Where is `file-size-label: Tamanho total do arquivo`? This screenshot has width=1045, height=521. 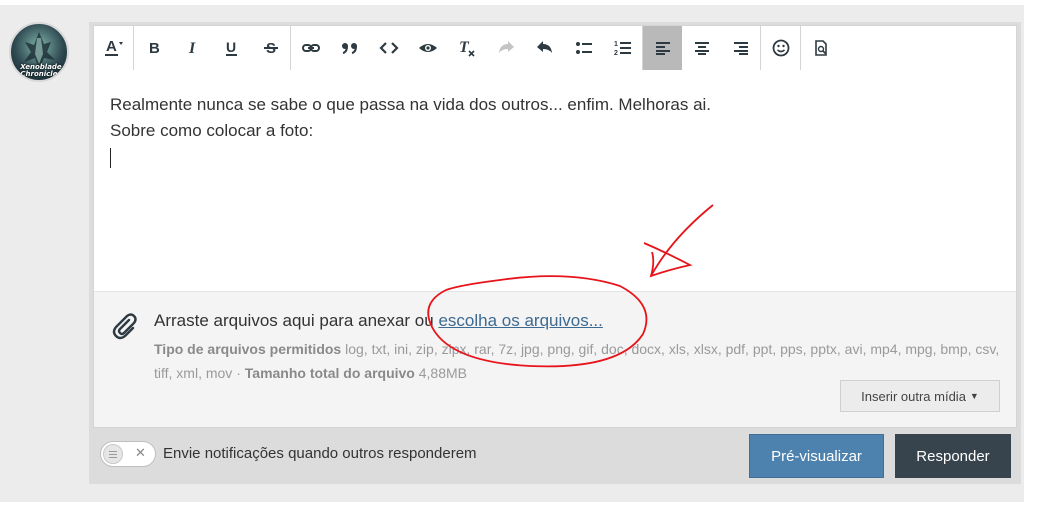
file-size-label: Tamanho total do arquivo is located at coordinates (329, 373).